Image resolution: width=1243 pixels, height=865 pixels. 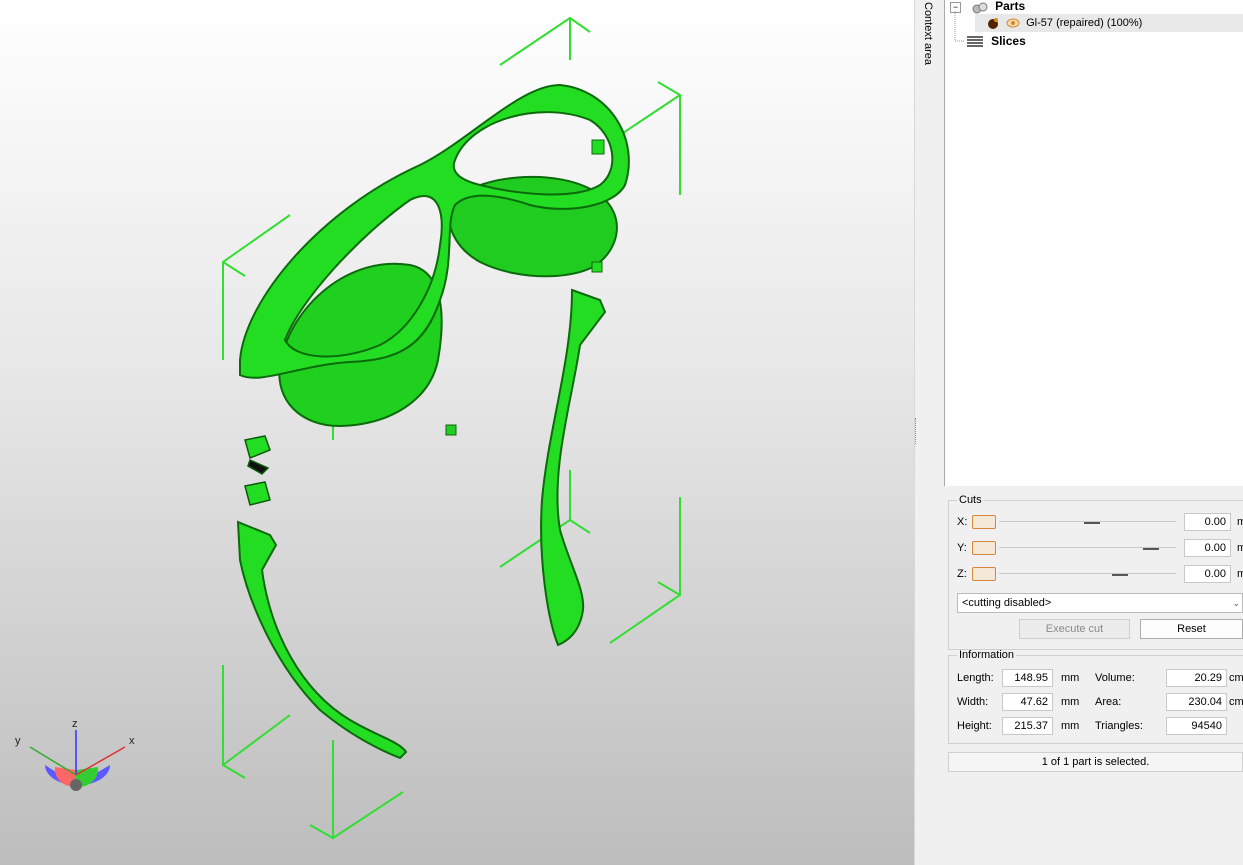 What do you see at coordinates (1151, 549) in the screenshot?
I see `cut-y-slider-marker` at bounding box center [1151, 549].